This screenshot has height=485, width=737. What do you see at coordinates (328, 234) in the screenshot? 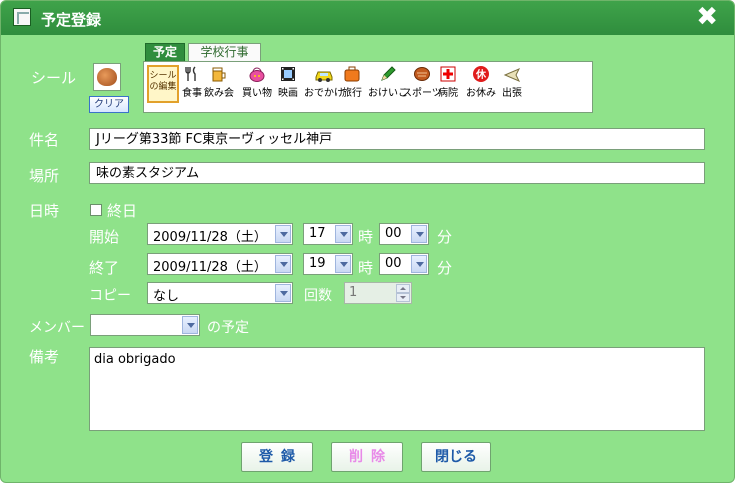
I see `start-hour-select: 17` at bounding box center [328, 234].